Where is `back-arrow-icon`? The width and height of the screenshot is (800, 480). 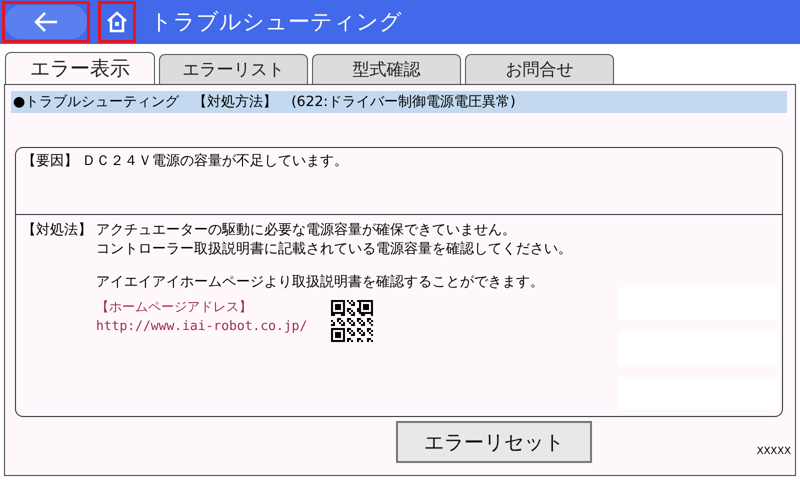 back-arrow-icon is located at coordinates (46, 22).